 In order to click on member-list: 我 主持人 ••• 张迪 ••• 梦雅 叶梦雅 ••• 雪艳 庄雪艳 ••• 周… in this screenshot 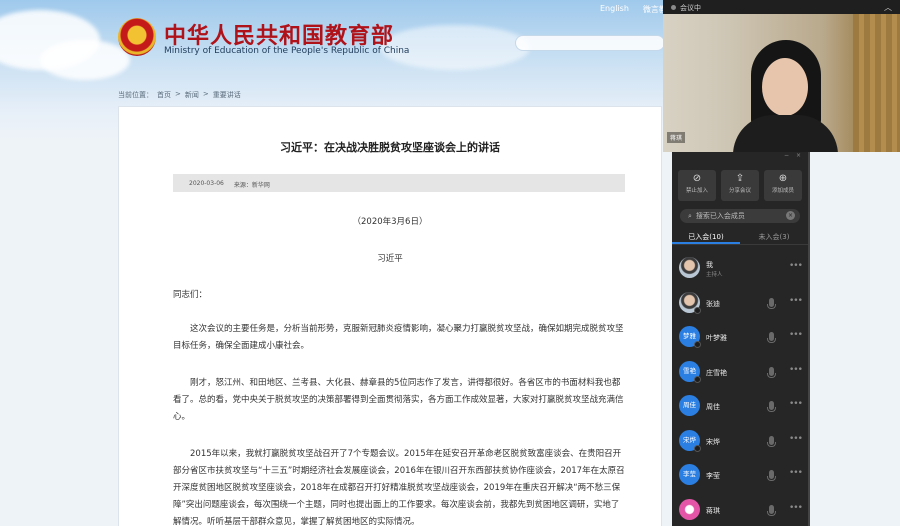, I will do `click(740, 388)`.